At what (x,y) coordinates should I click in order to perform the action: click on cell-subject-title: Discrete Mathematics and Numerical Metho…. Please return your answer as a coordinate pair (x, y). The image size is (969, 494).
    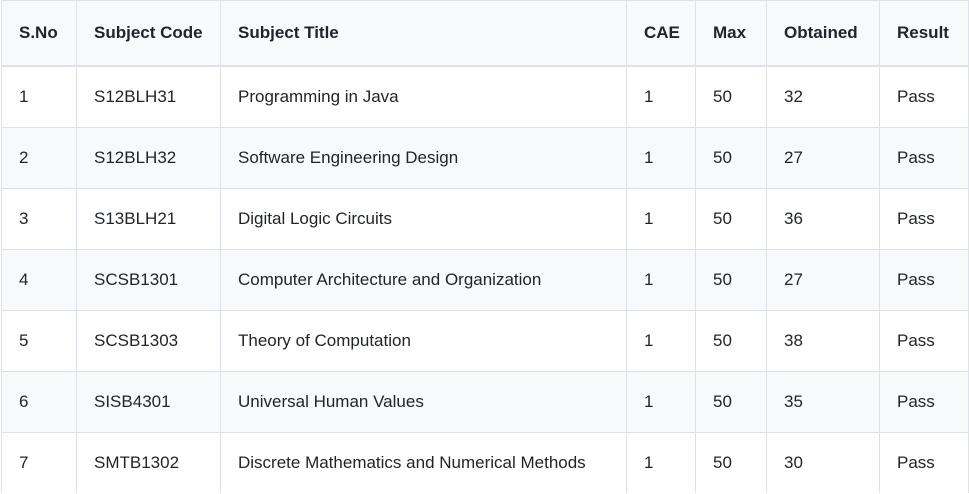
    Looking at the image, I should click on (423, 462).